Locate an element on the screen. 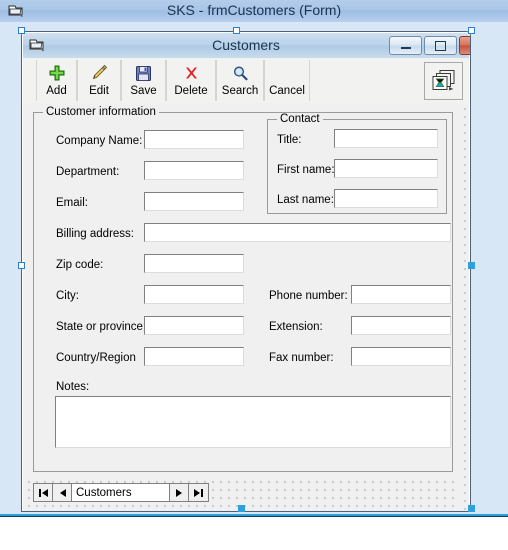 Image resolution: width=508 pixels, height=550 pixels. notes-input is located at coordinates (253, 422).